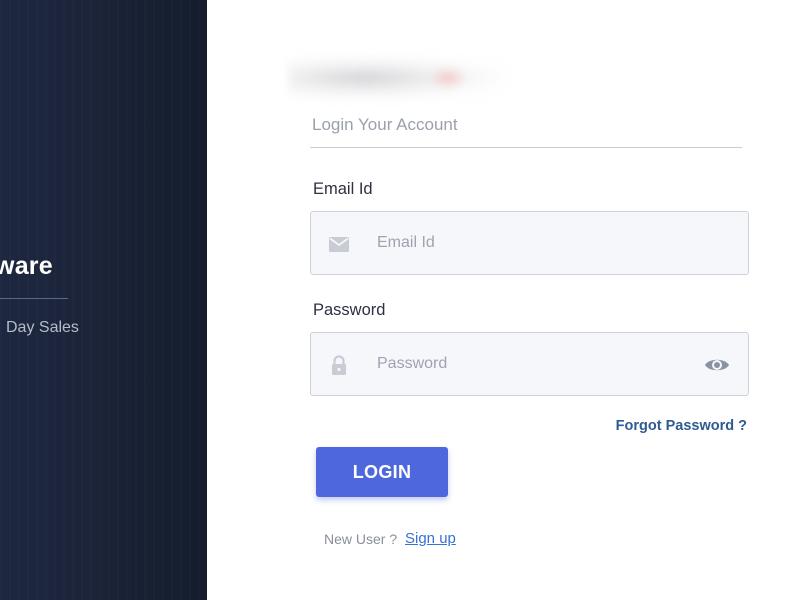 The width and height of the screenshot is (800, 600). What do you see at coordinates (26, 266) in the screenshot?
I see `brand-title: ftware` at bounding box center [26, 266].